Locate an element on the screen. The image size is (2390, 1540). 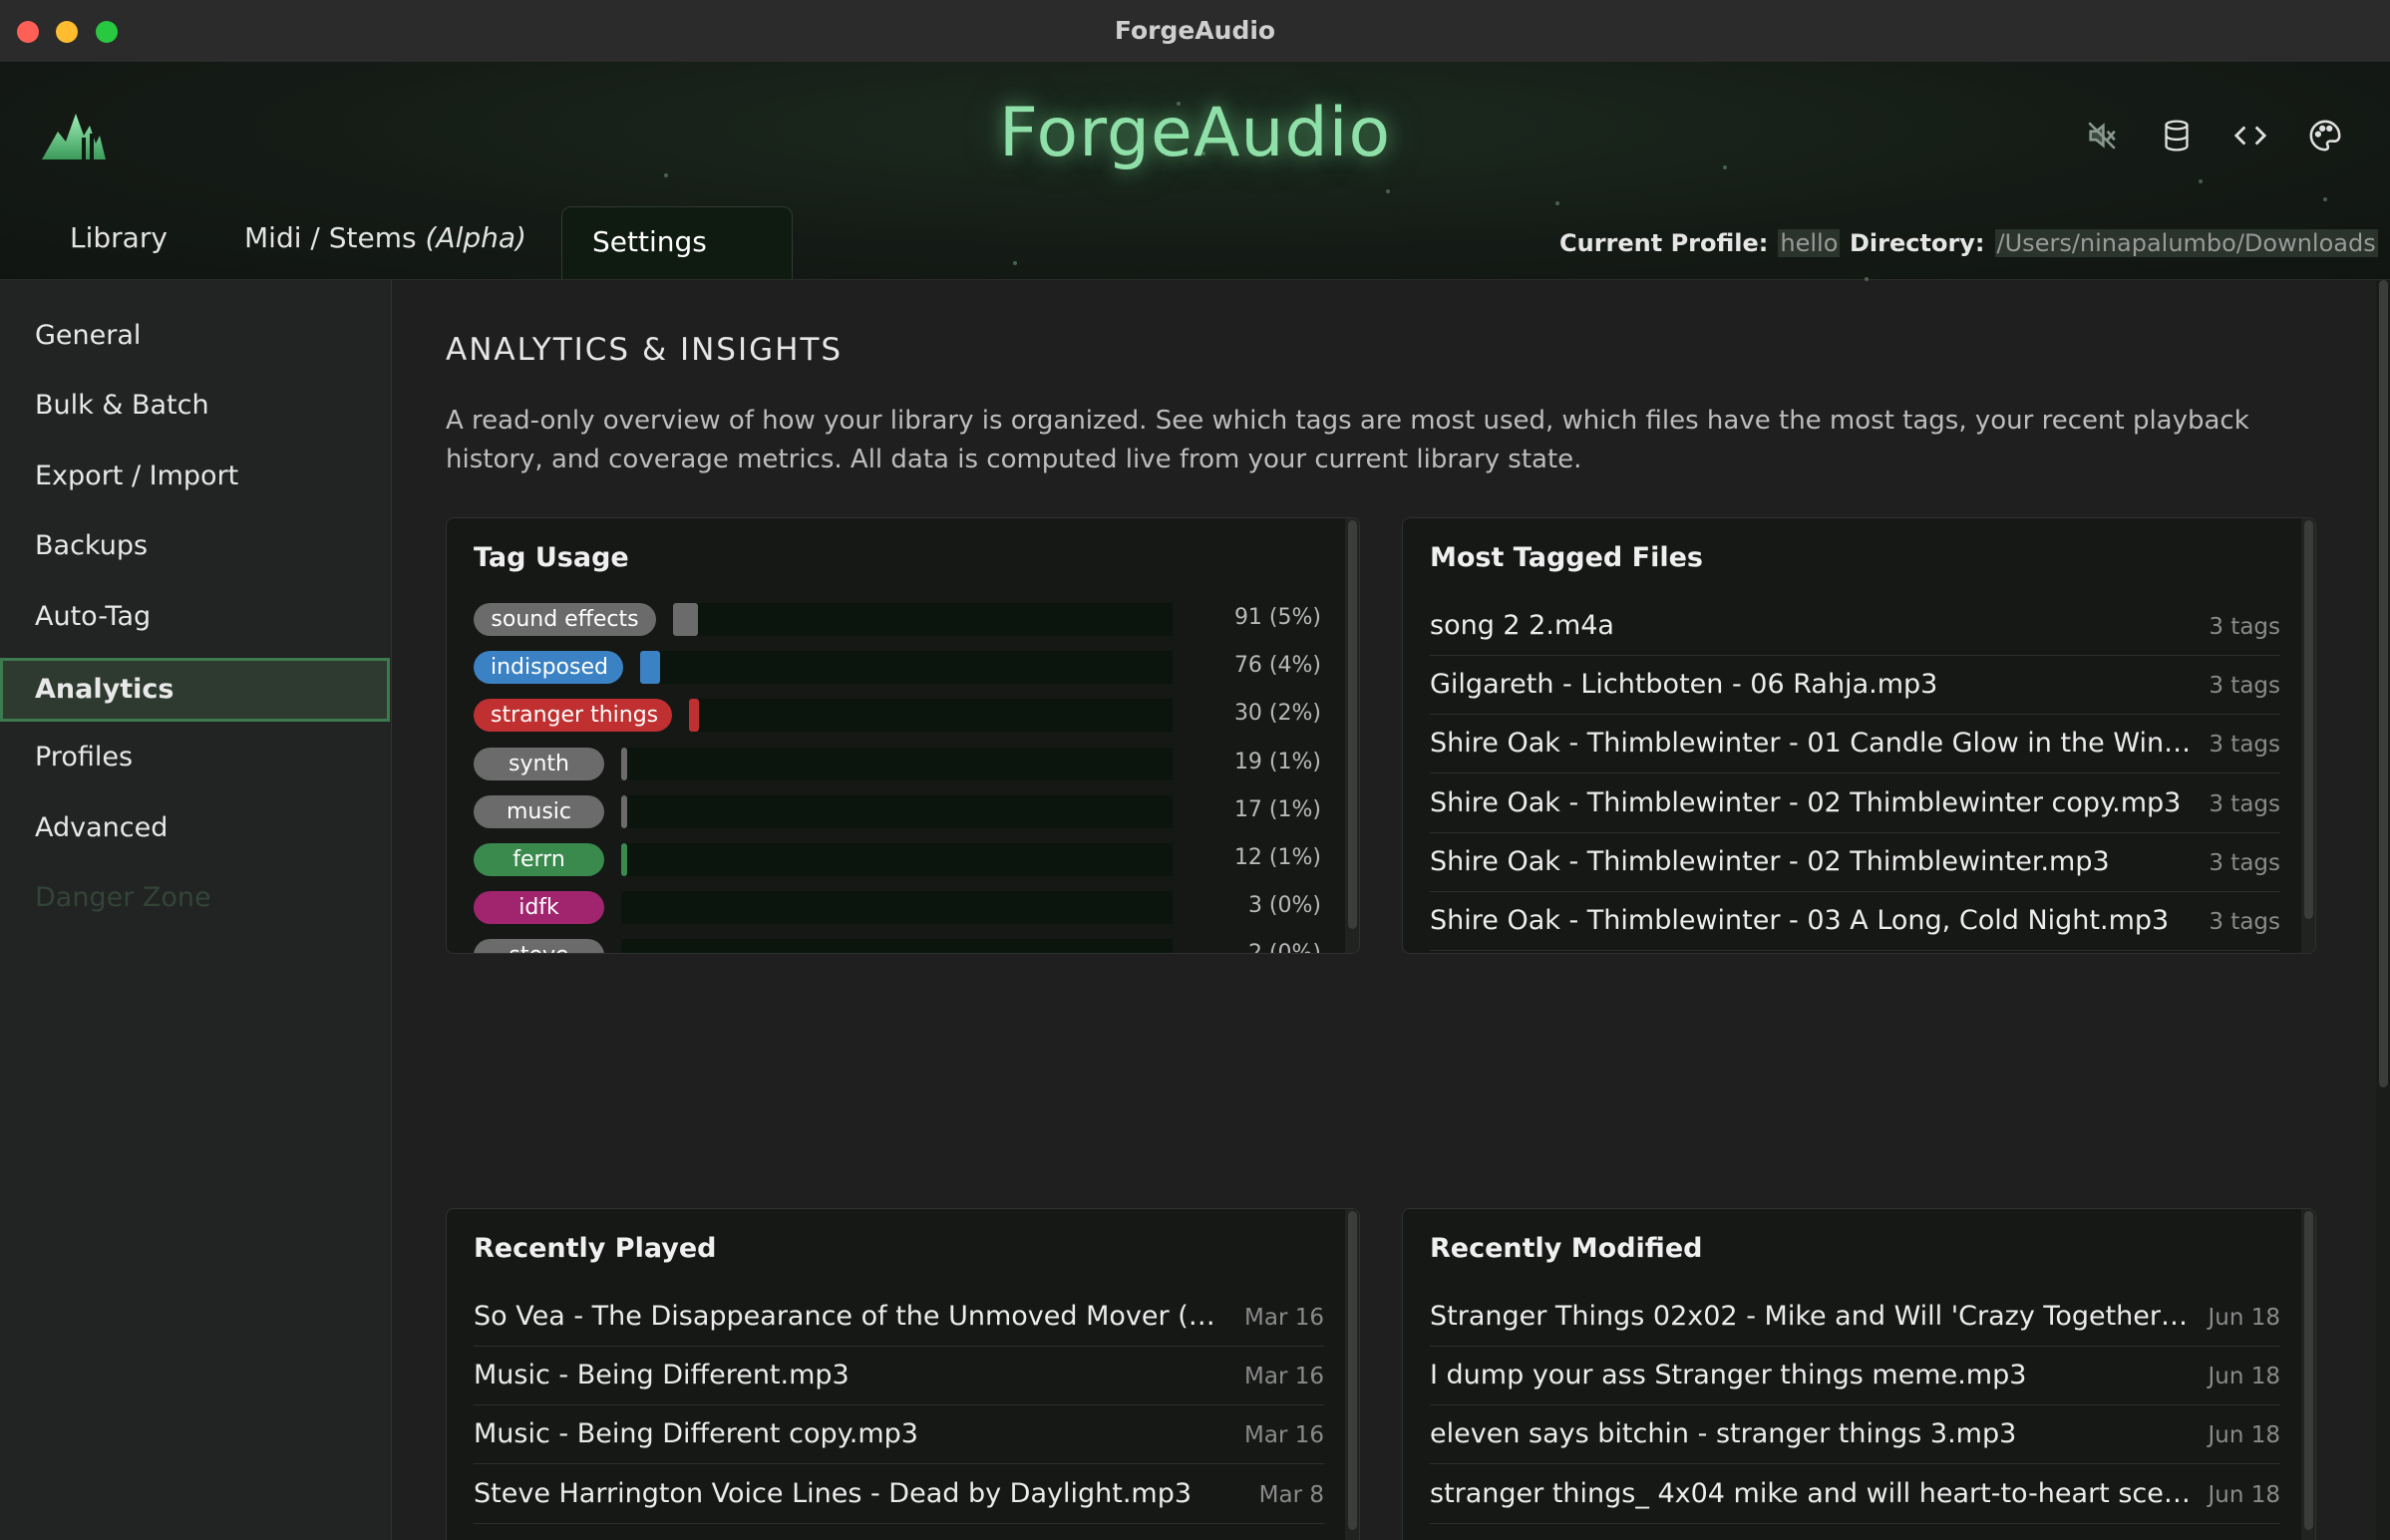
page-title: ANALYTICS & INSIGHTS is located at coordinates (645, 350).